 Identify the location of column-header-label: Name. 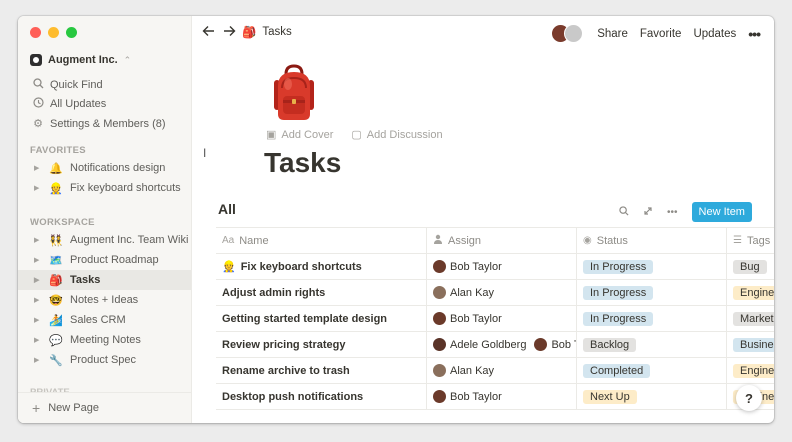
(254, 240).